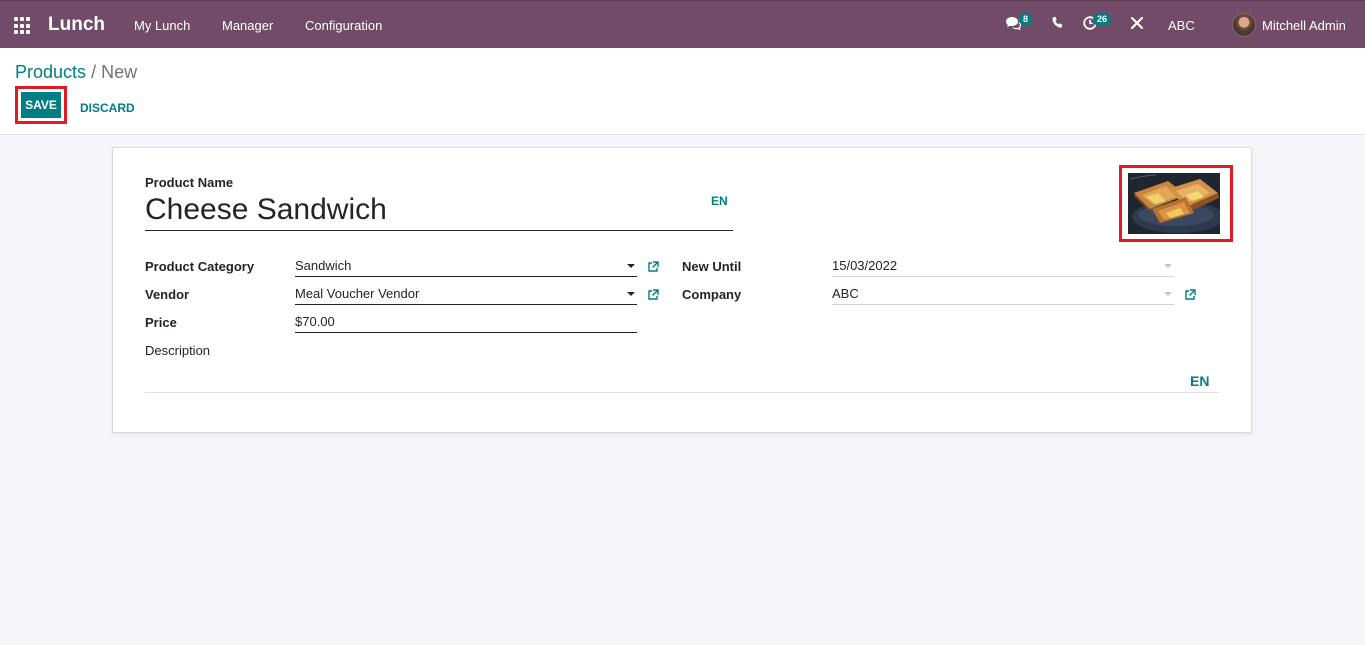  I want to click on product-category-value: Sandwich, so click(323, 265).